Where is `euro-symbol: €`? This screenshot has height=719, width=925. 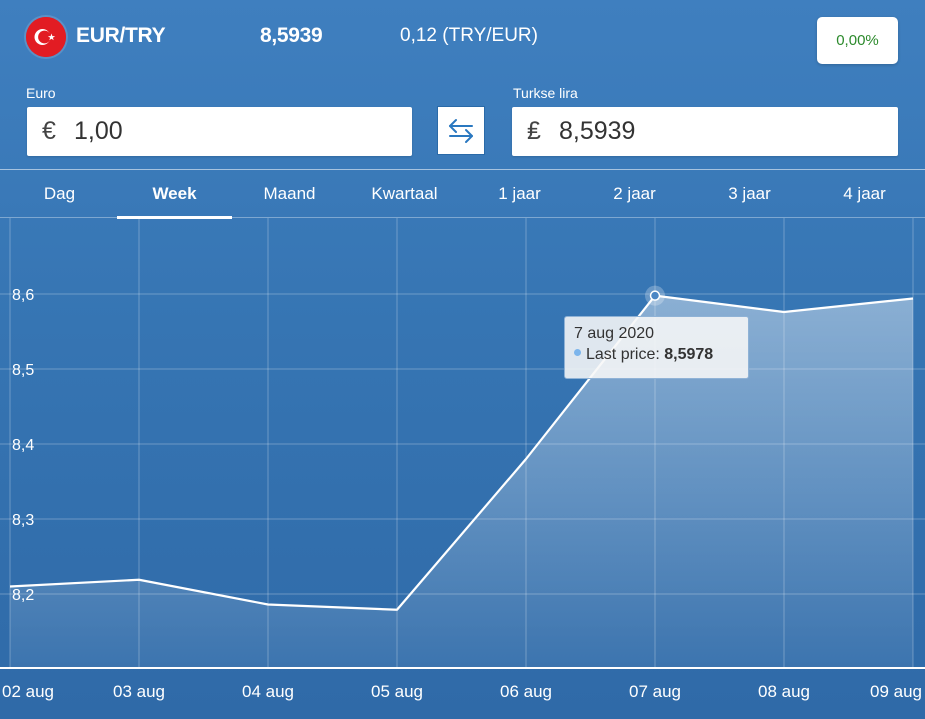 euro-symbol: € is located at coordinates (49, 131).